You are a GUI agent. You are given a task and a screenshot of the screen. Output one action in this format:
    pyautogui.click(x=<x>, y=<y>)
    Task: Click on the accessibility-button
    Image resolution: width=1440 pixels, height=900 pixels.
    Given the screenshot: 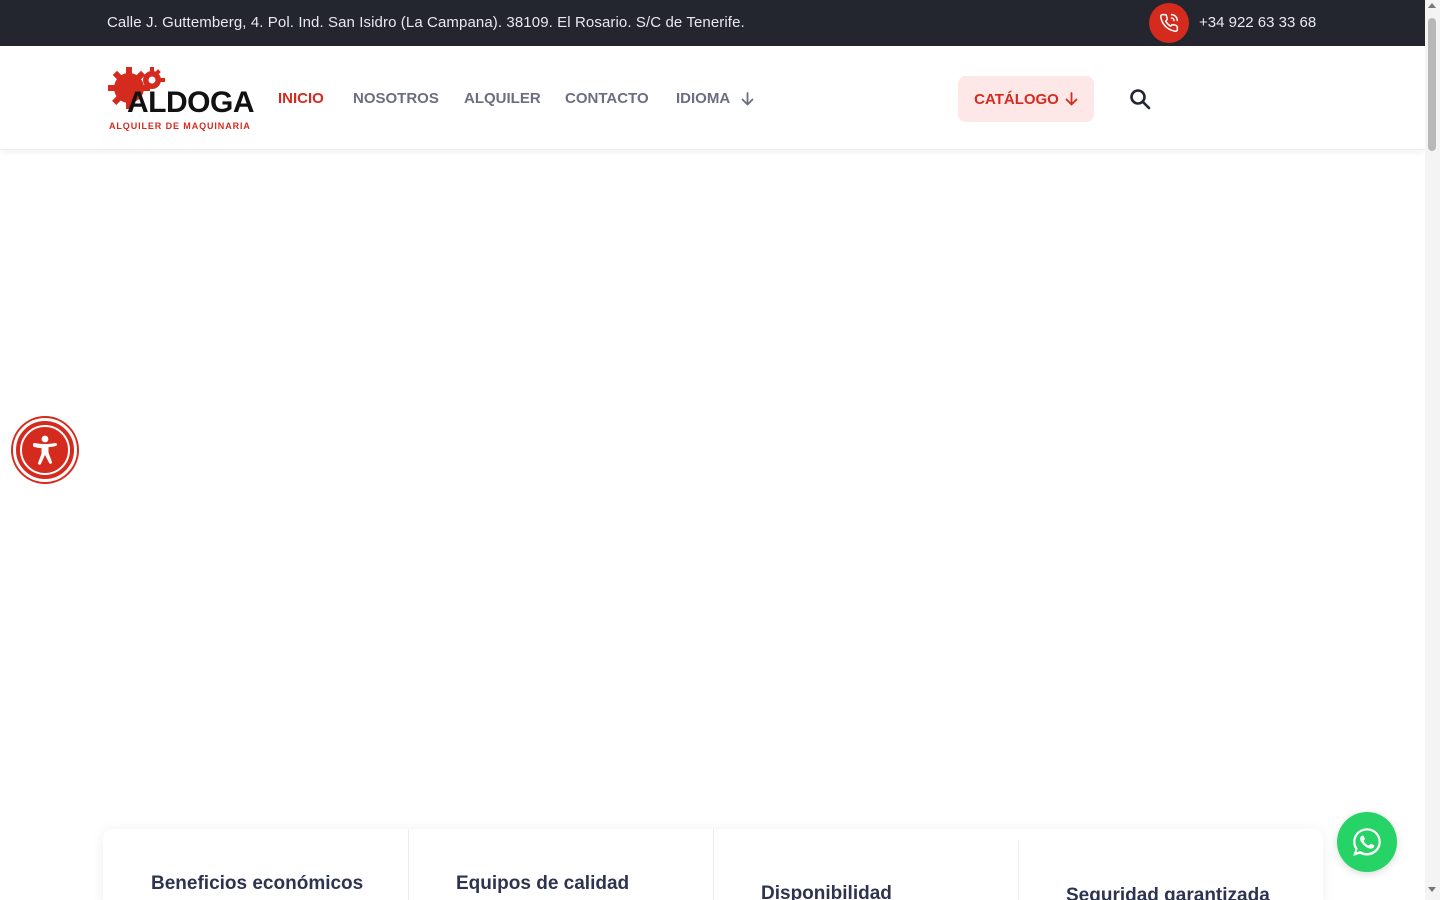 What is the action you would take?
    pyautogui.click(x=45, y=450)
    